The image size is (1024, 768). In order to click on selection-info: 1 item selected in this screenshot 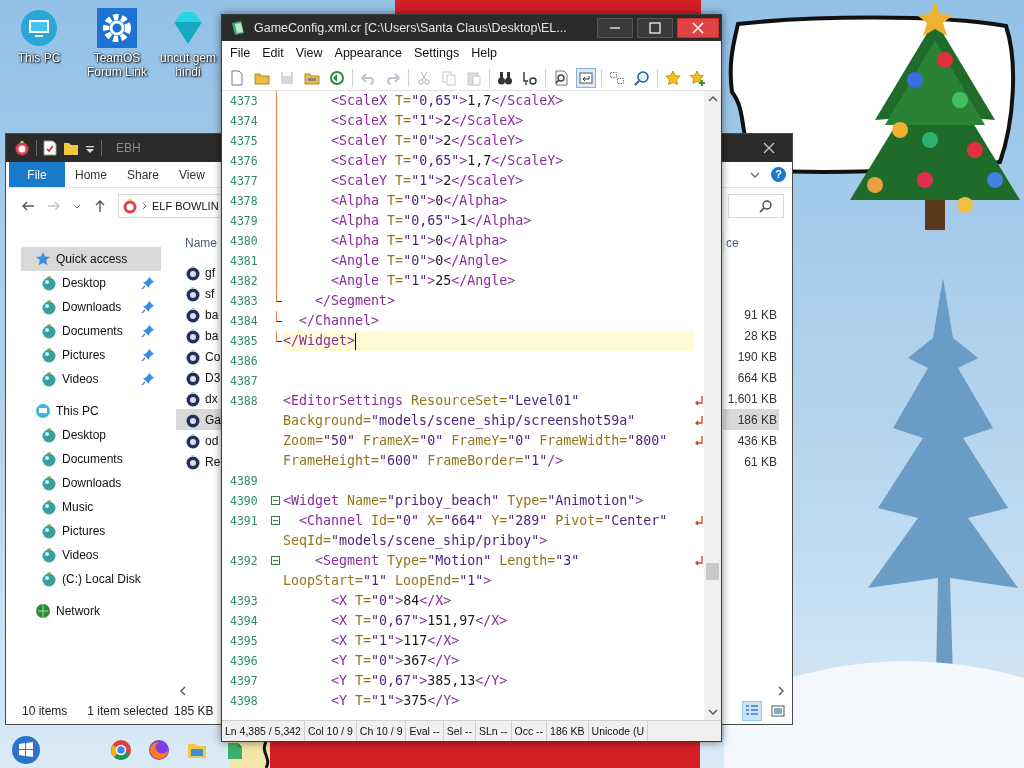, I will do `click(128, 711)`.